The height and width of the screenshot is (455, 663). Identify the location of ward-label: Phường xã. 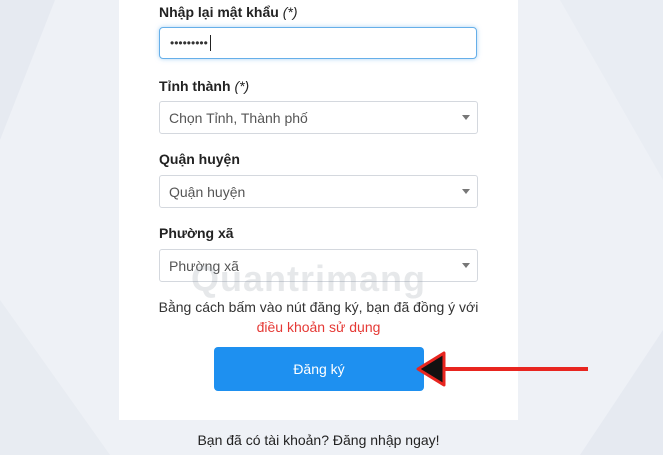
(196, 233).